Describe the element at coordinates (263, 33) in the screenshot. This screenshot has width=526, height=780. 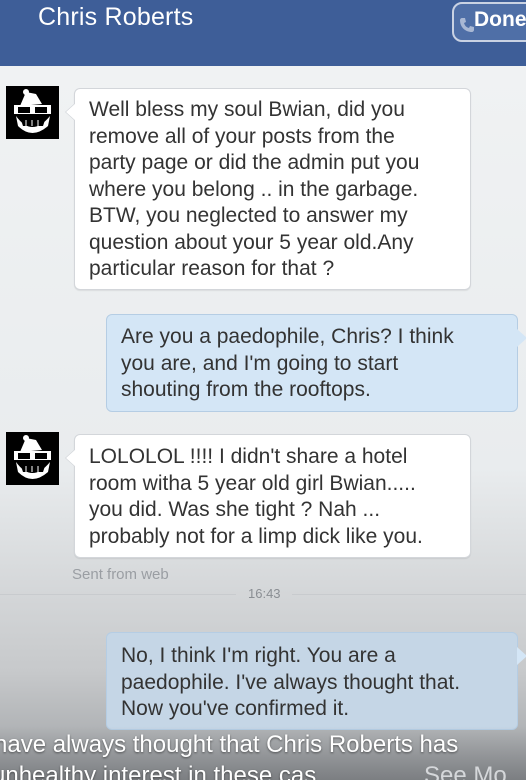
I see `chat-header: Chris Roberts Done` at that location.